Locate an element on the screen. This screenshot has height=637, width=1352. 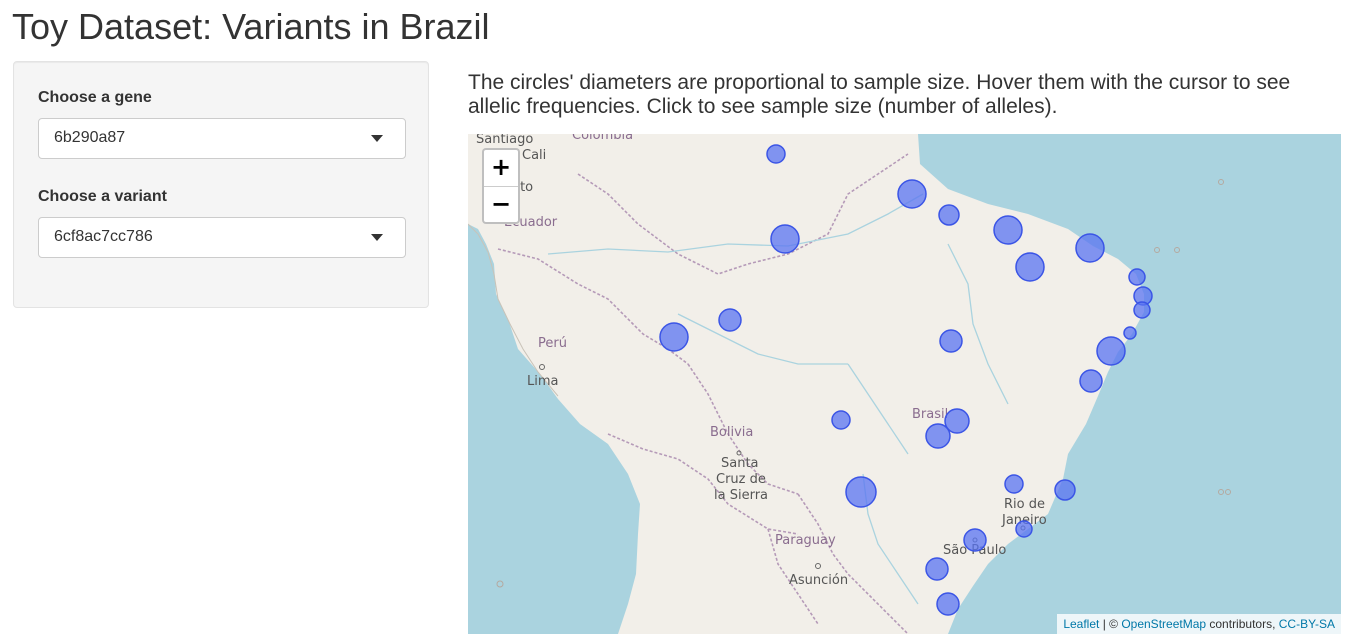
osm-link: OpenStreetMap is located at coordinates (1163, 624).